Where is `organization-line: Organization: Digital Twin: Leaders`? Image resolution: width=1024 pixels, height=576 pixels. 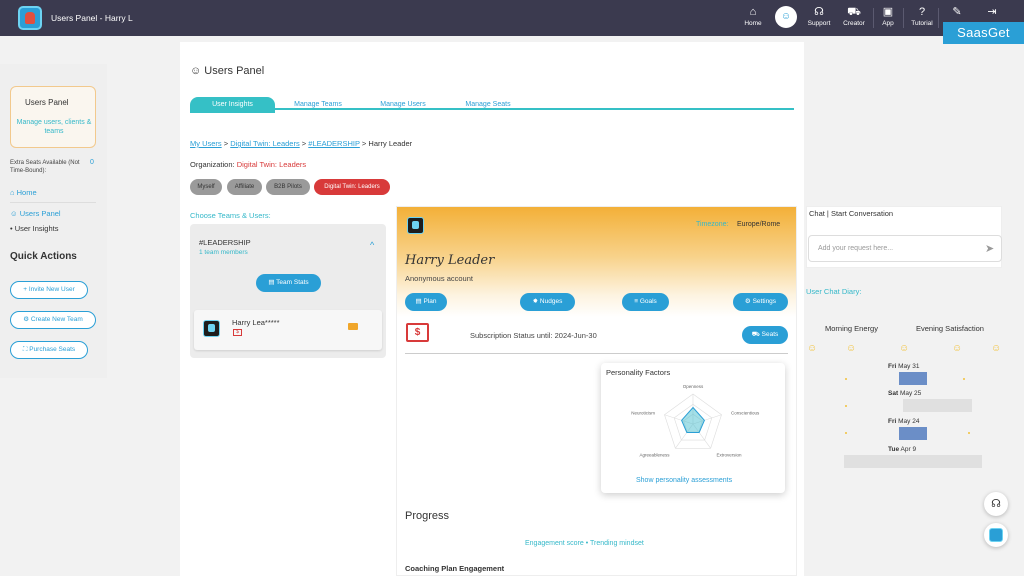 organization-line: Organization: Digital Twin: Leaders is located at coordinates (248, 164).